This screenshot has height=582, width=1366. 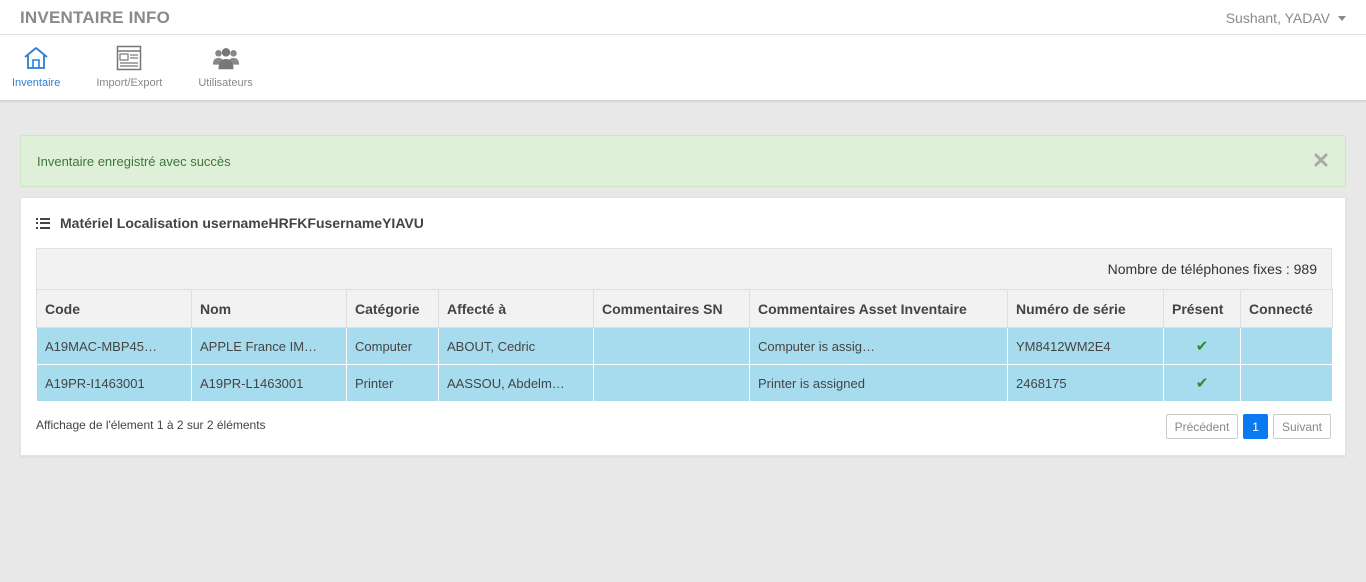 What do you see at coordinates (43, 223) in the screenshot?
I see `list-icon` at bounding box center [43, 223].